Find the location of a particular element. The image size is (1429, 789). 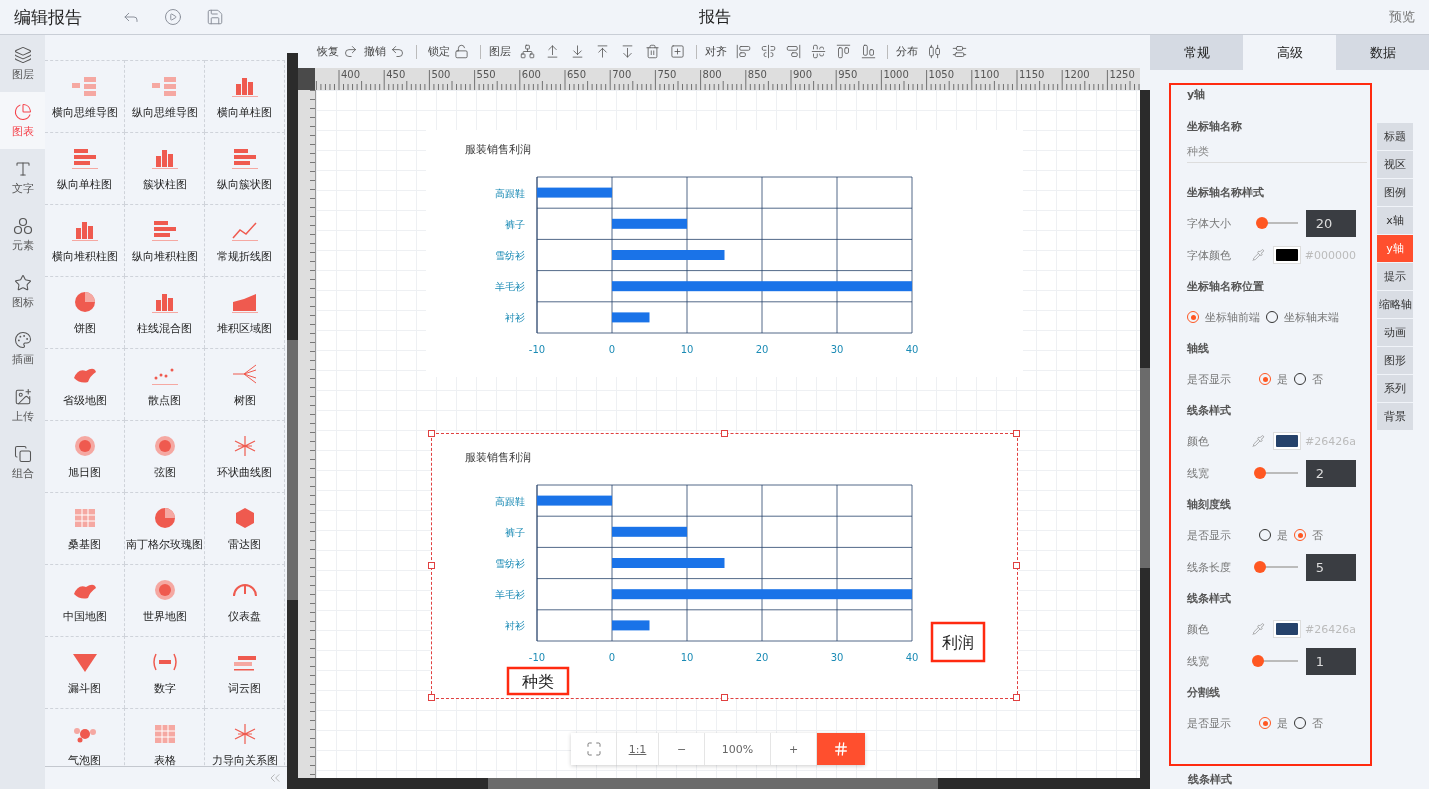

redo-icon is located at coordinates (350, 51).